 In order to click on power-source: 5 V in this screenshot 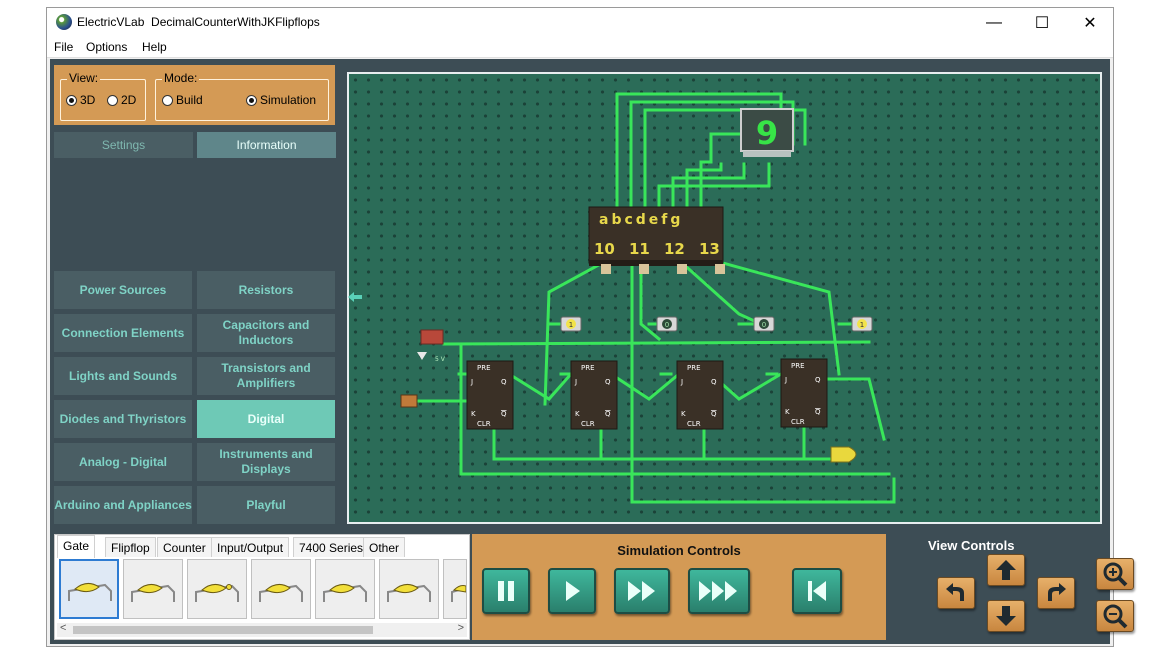, I will do `click(431, 346)`.